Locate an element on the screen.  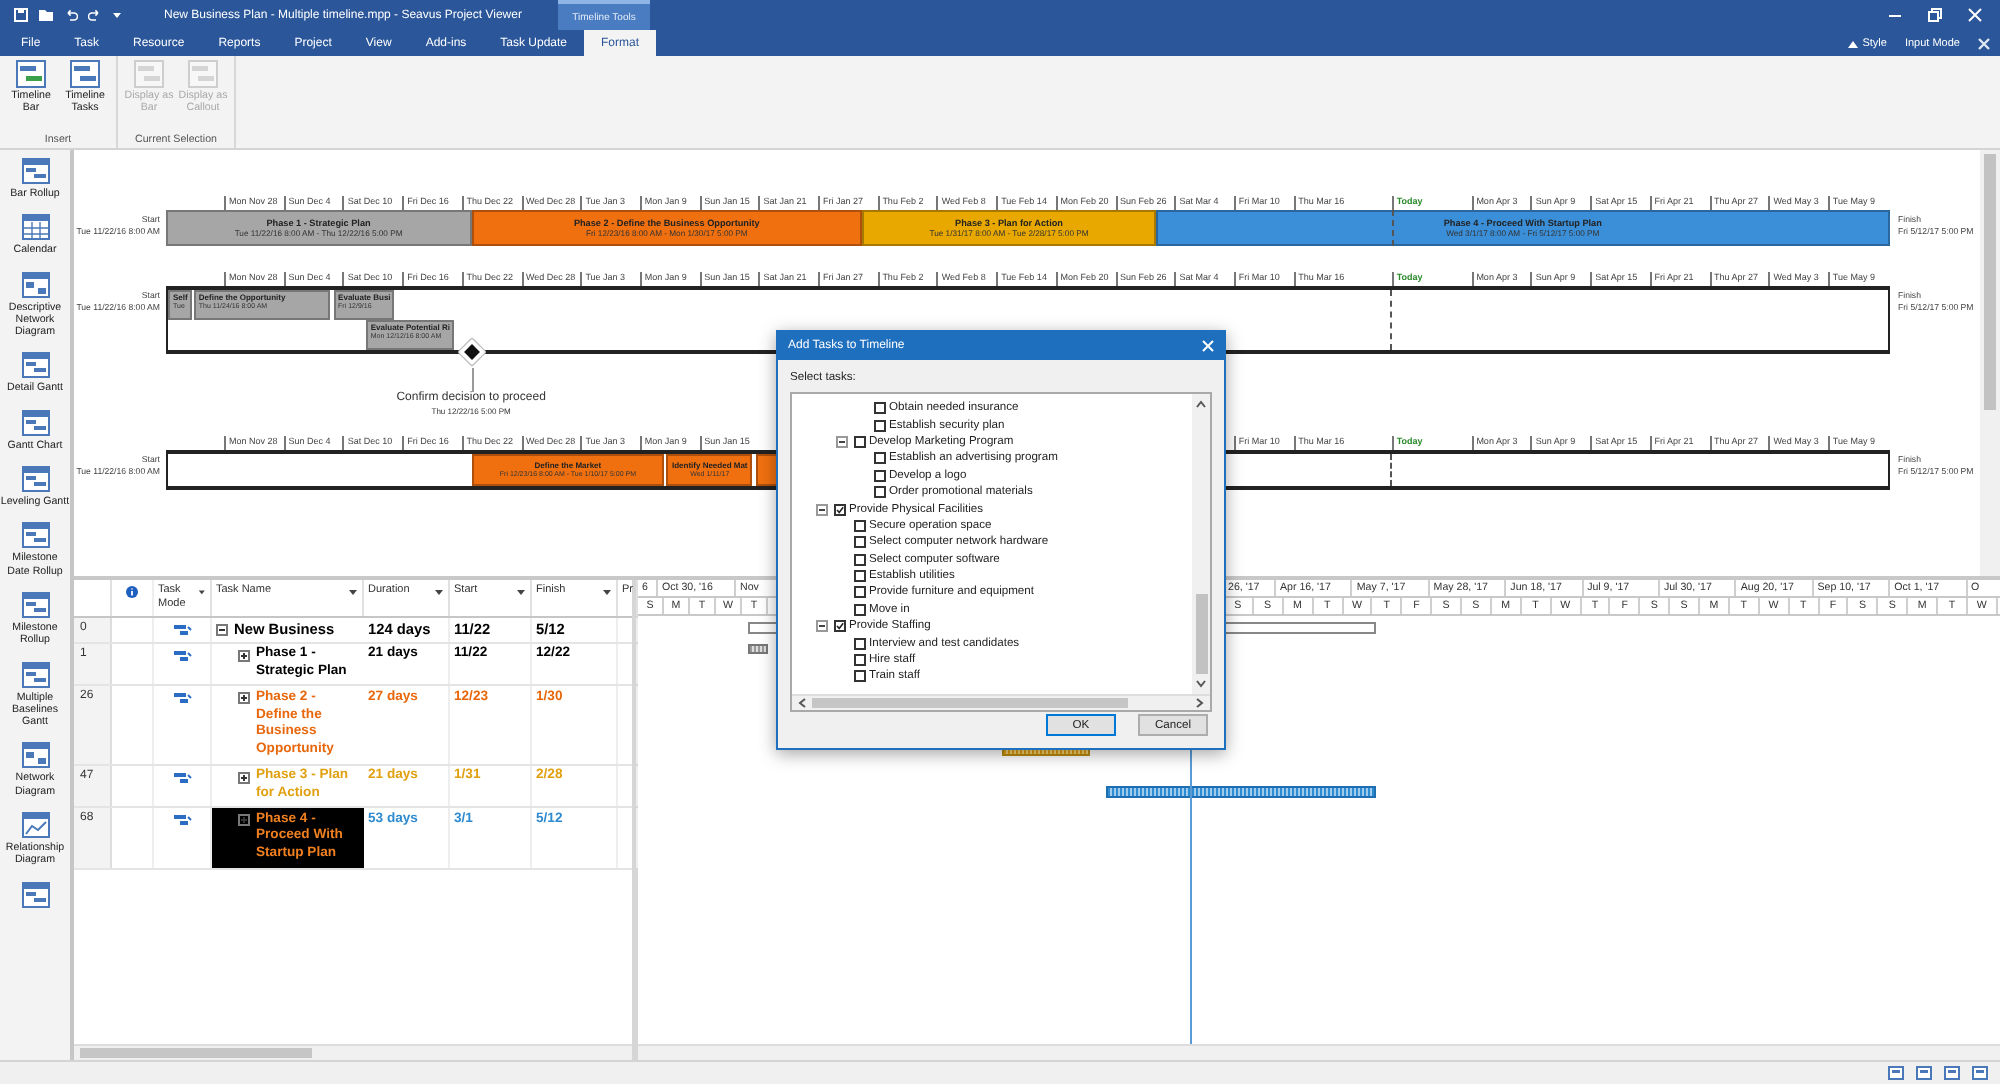
caret-right-icon is located at coordinates (1200, 703).